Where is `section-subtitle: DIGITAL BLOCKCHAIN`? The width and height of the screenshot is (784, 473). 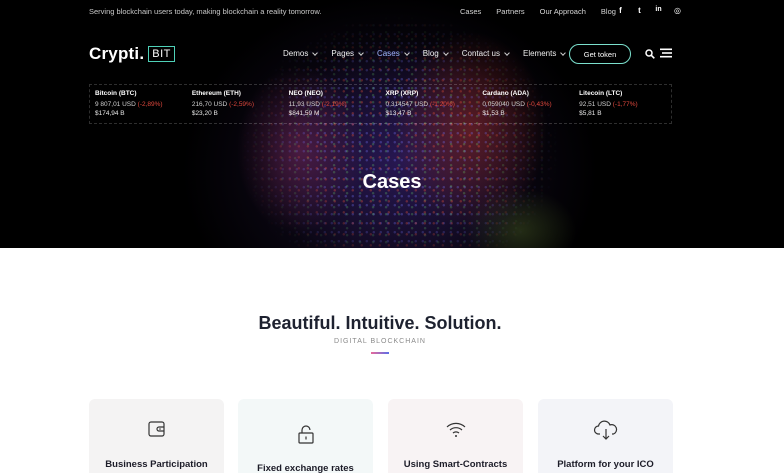
section-subtitle: DIGITAL BLOCKCHAIN is located at coordinates (380, 341).